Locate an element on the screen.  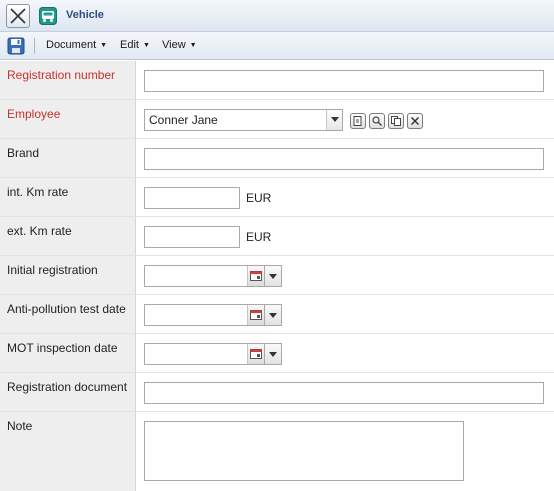
row-initial-registration: Initial registration is located at coordinates (277, 275).